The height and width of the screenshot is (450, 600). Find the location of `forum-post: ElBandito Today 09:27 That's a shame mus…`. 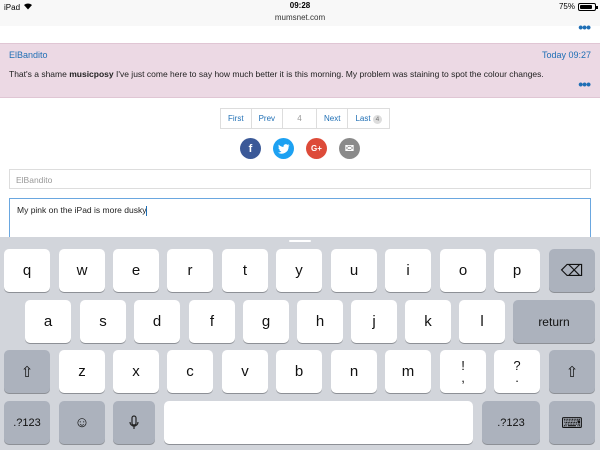

forum-post: ElBandito Today 09:27 That's a shame mus… is located at coordinates (300, 70).